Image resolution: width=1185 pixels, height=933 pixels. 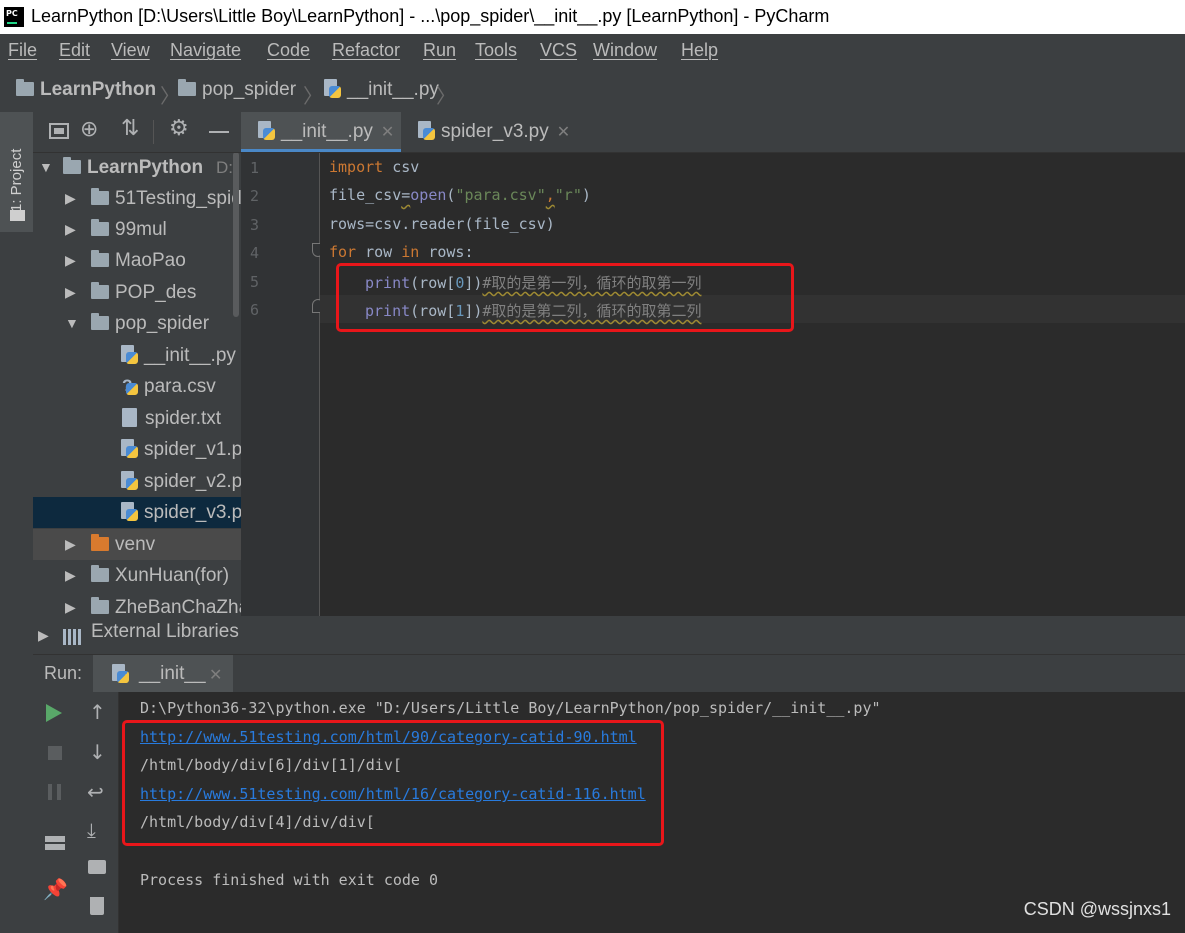 I want to click on breadcrumb-file: __init__.py, so click(x=381, y=90).